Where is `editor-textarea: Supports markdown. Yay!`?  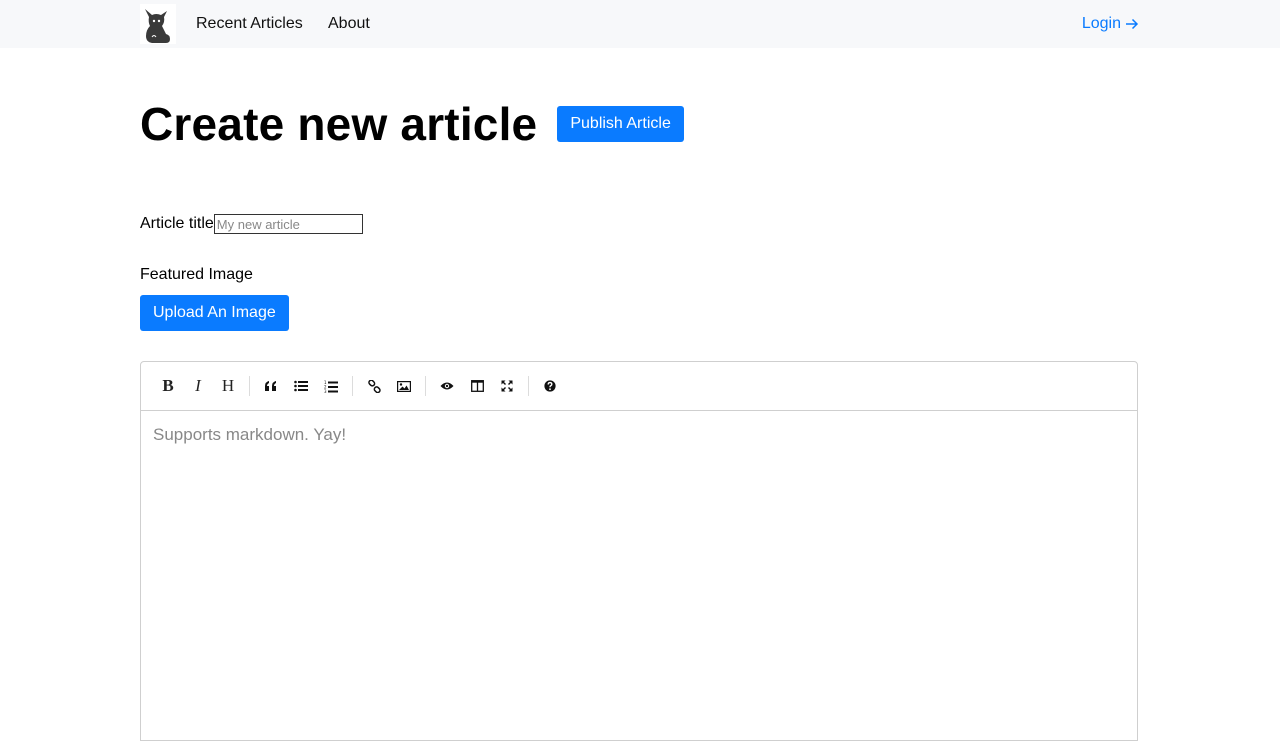
editor-textarea: Supports markdown. Yay! is located at coordinates (639, 435).